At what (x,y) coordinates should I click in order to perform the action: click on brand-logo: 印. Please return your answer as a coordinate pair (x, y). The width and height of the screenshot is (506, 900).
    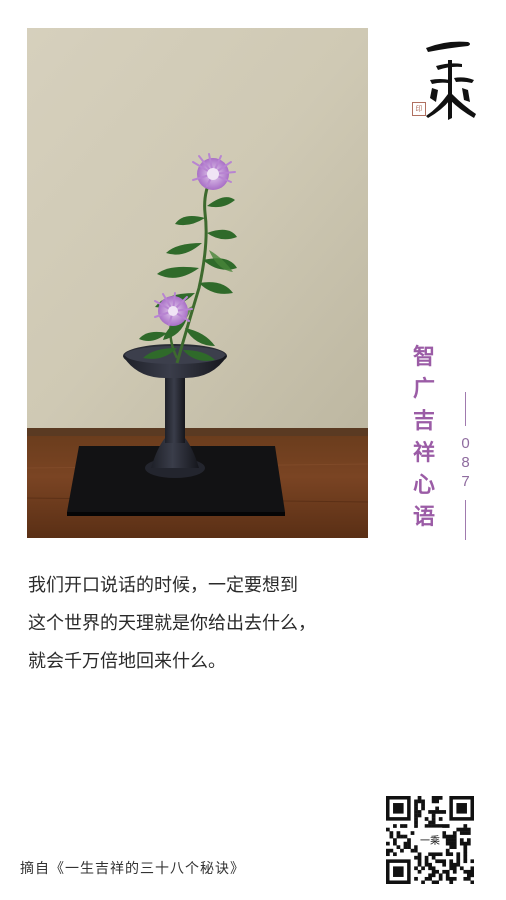
    Looking at the image, I should click on (450, 76).